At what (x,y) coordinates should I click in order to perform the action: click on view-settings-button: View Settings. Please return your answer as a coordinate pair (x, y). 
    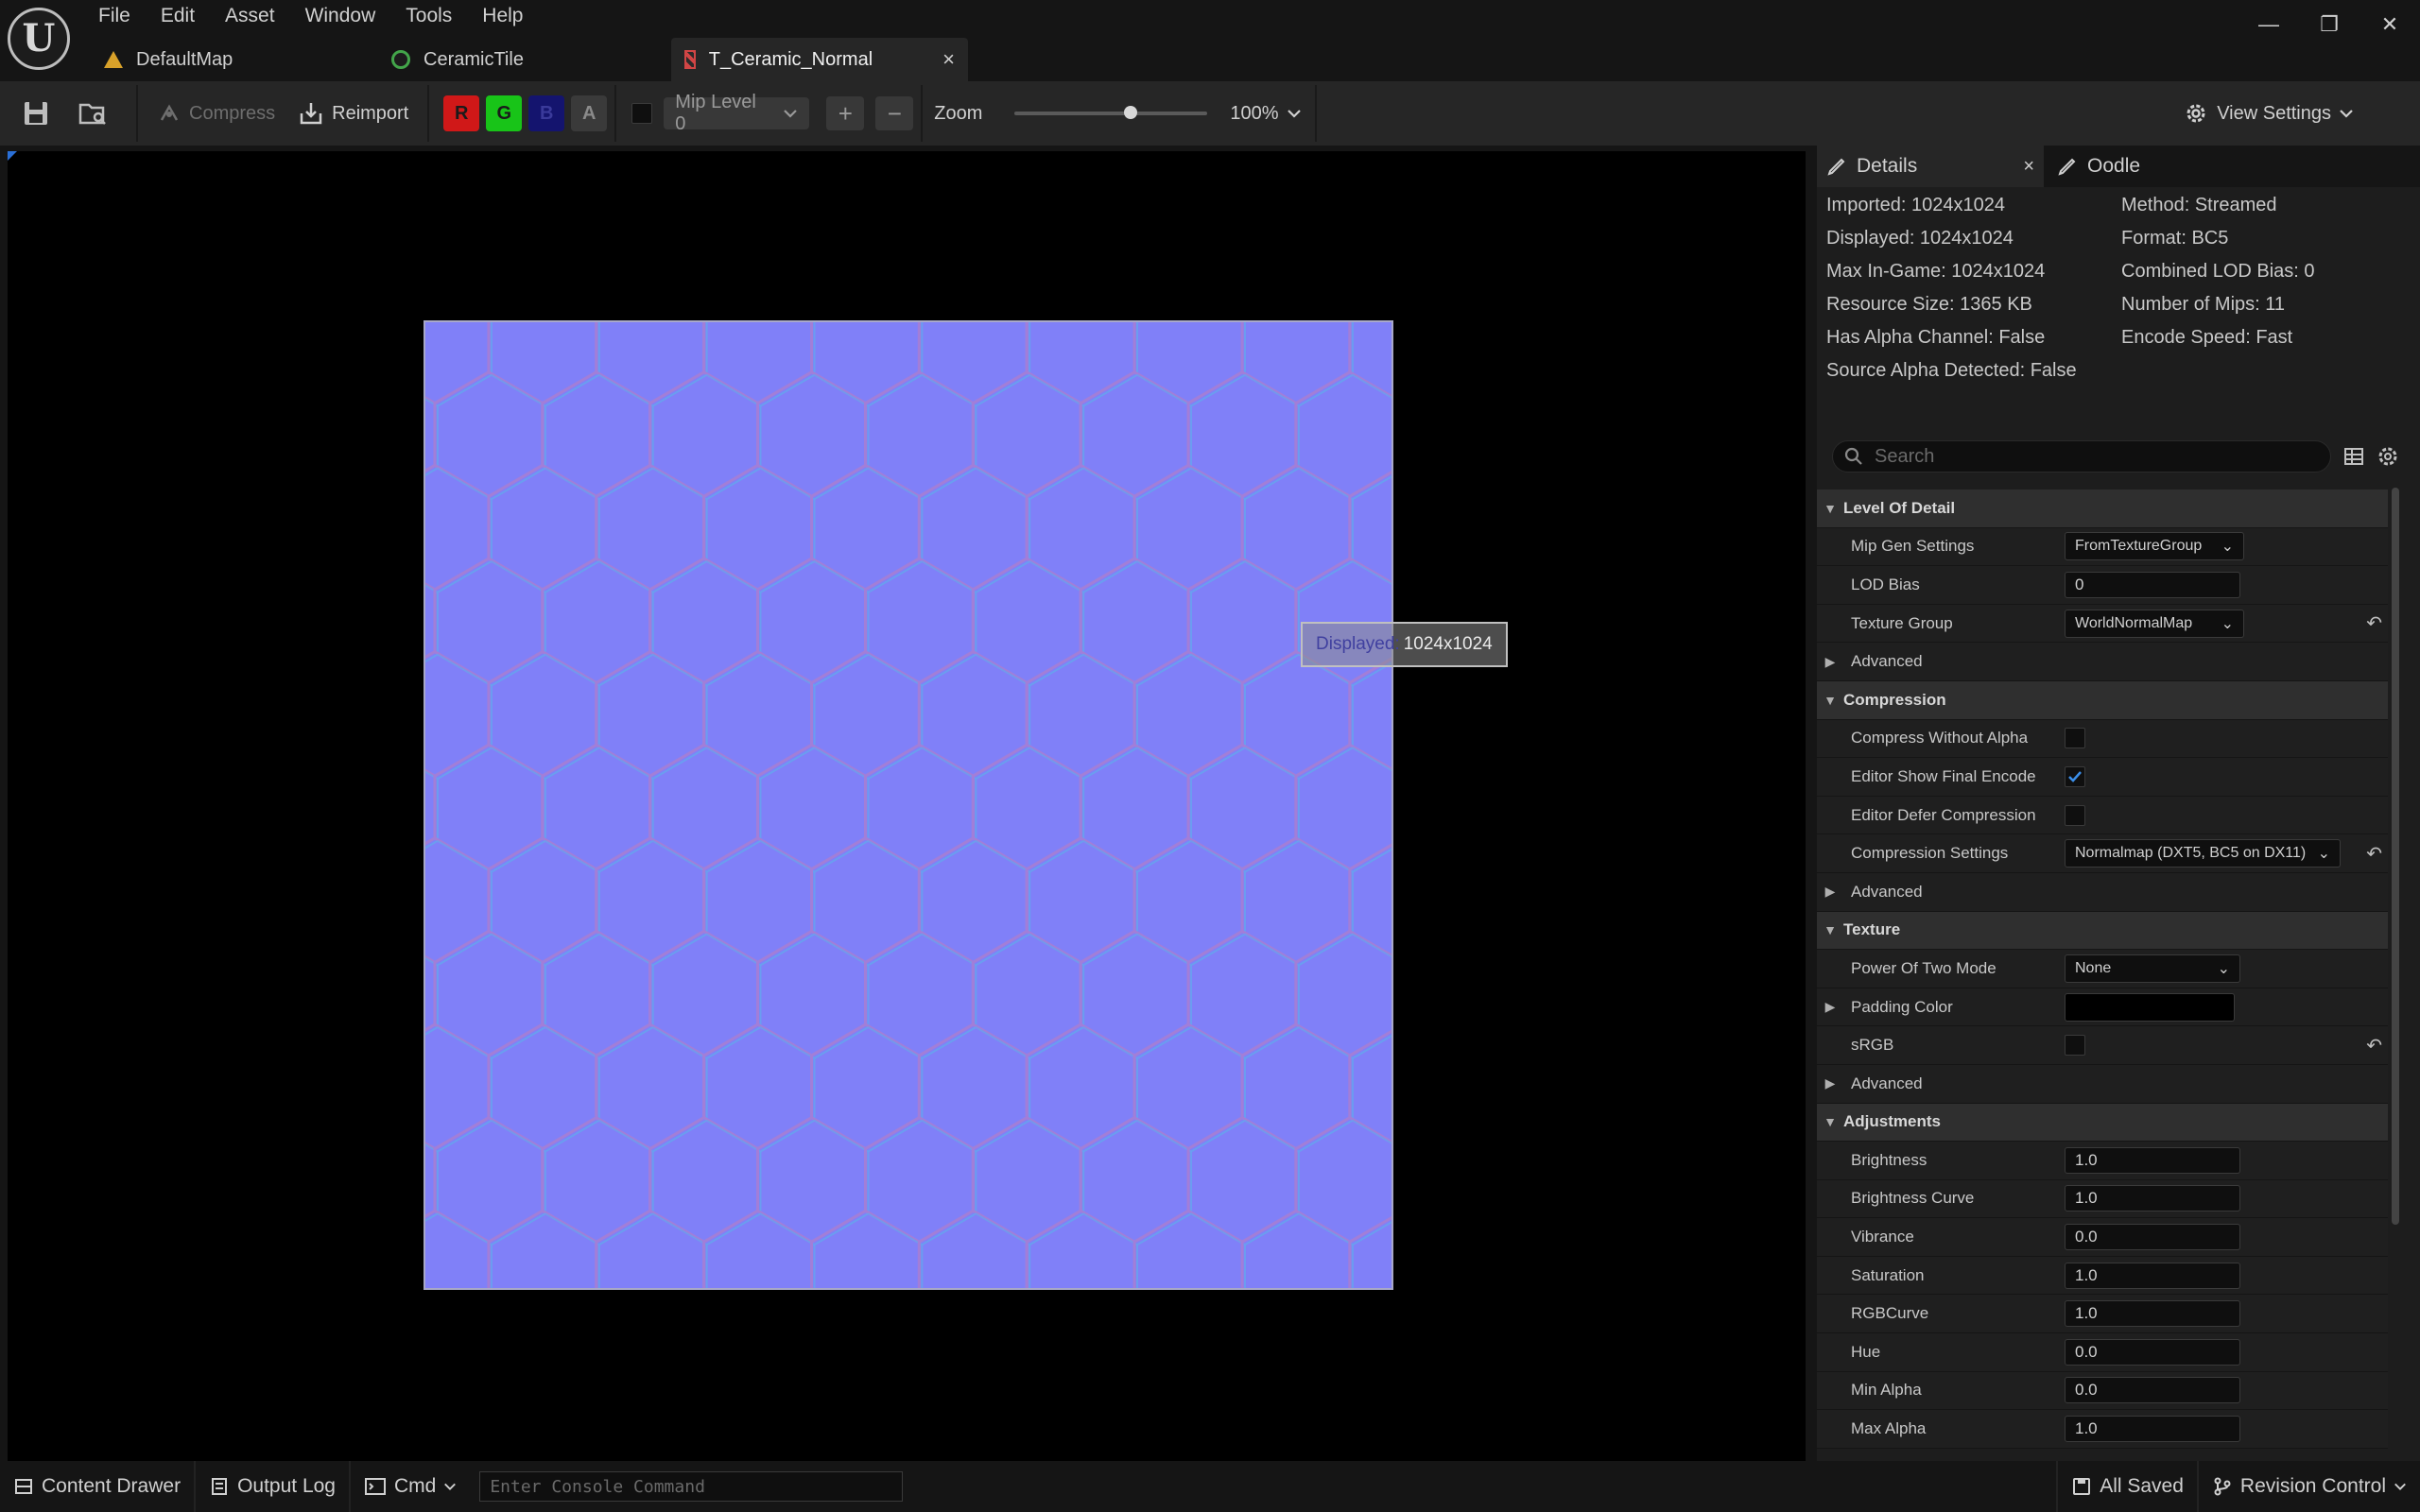
    Looking at the image, I should click on (2268, 113).